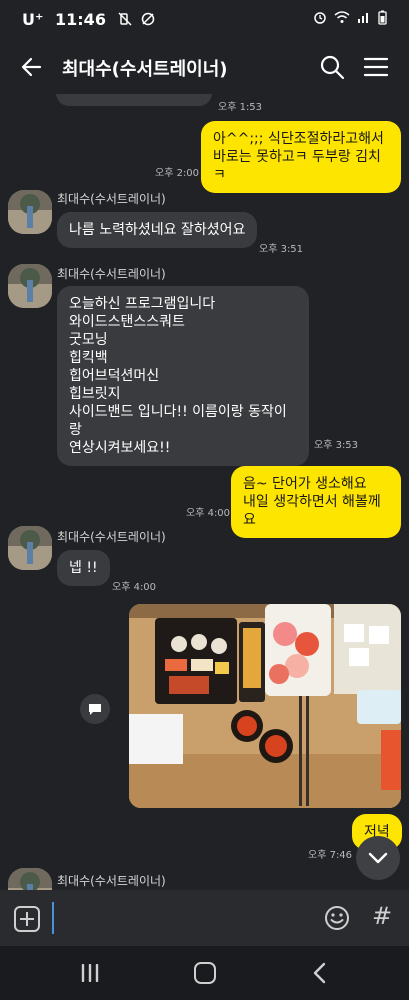 The width and height of the screenshot is (409, 1000). What do you see at coordinates (265, 706) in the screenshot?
I see `shared-photo` at bounding box center [265, 706].